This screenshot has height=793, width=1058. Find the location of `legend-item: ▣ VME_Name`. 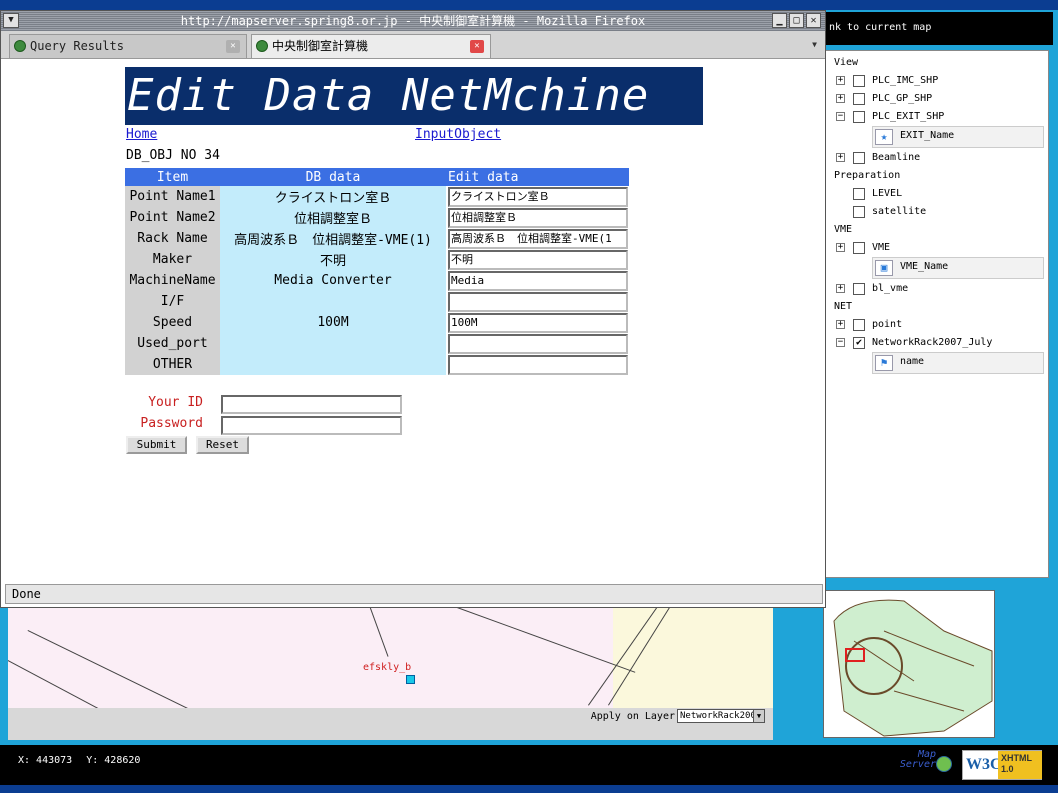

legend-item: ▣ VME_Name is located at coordinates (958, 268).